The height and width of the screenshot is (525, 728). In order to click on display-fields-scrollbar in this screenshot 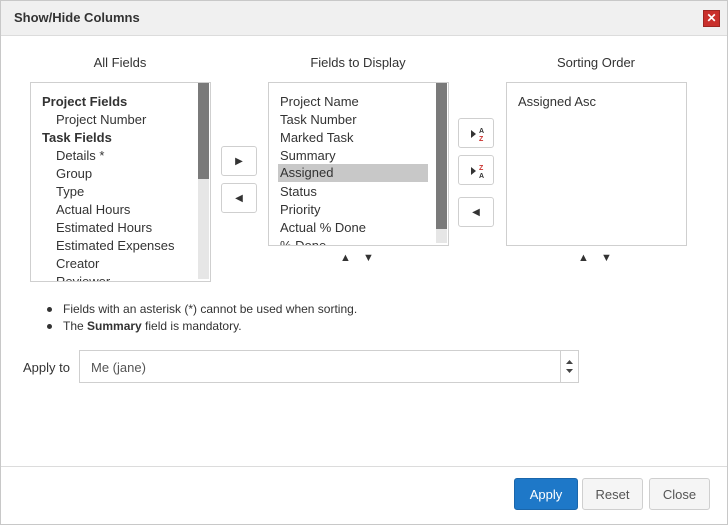, I will do `click(441, 163)`.